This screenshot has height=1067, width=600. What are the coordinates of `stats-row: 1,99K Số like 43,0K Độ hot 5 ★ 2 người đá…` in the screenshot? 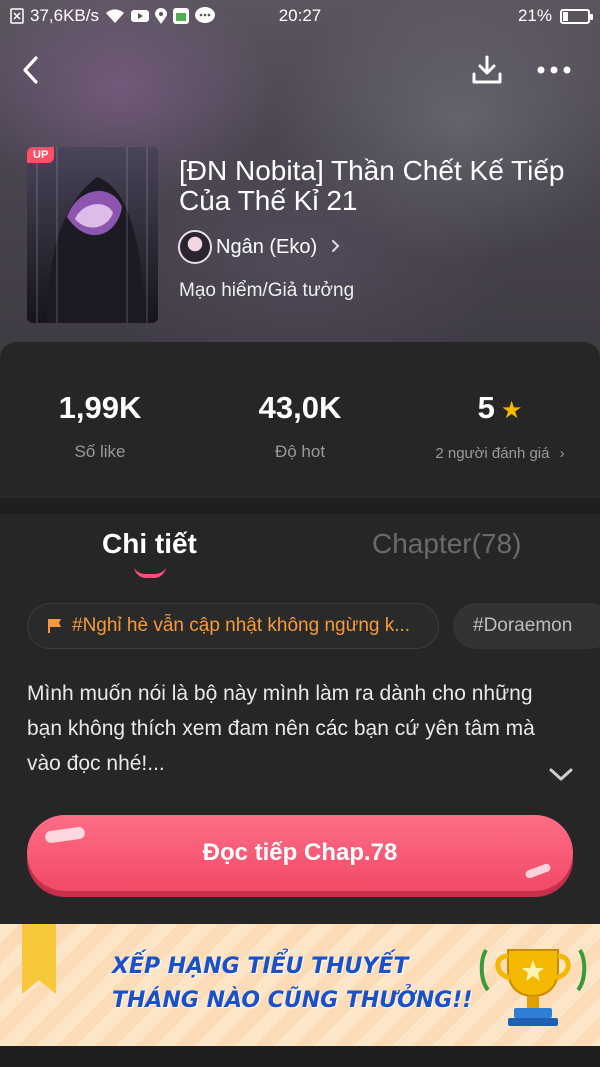 It's located at (300, 438).